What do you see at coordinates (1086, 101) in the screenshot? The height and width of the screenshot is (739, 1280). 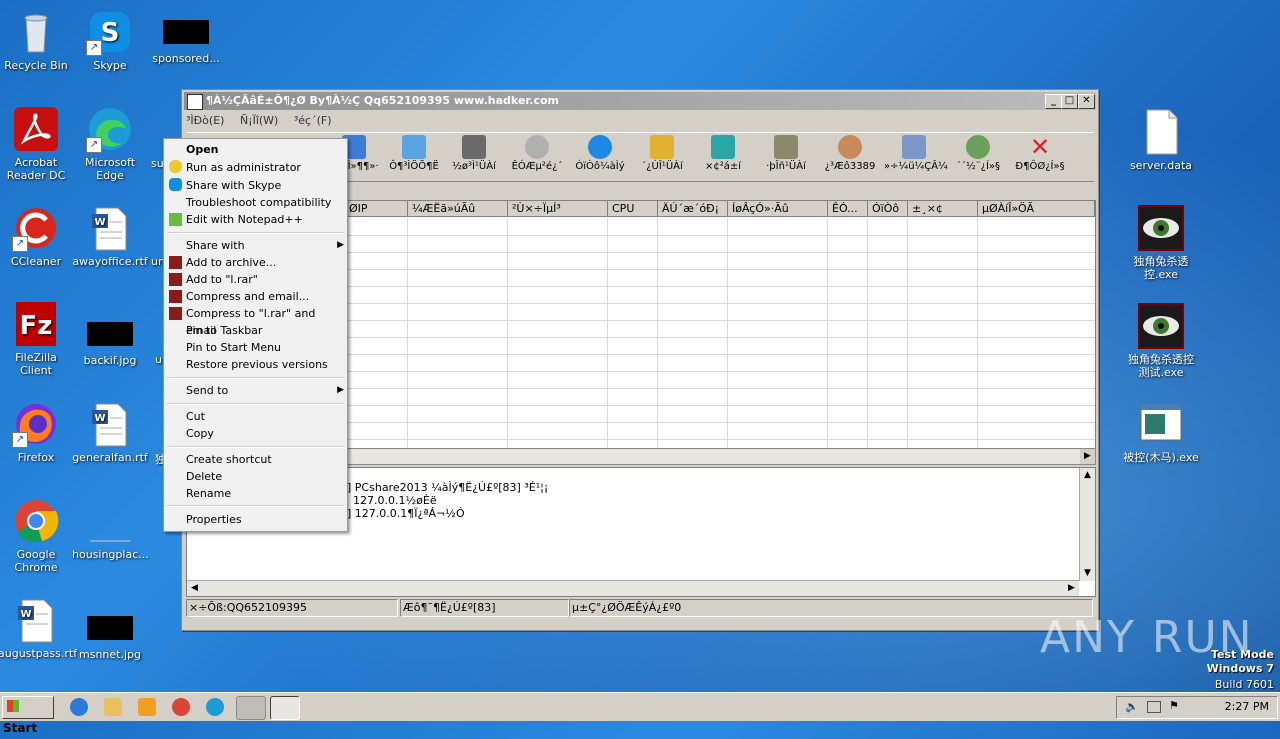 I see `close-button: ✕` at bounding box center [1086, 101].